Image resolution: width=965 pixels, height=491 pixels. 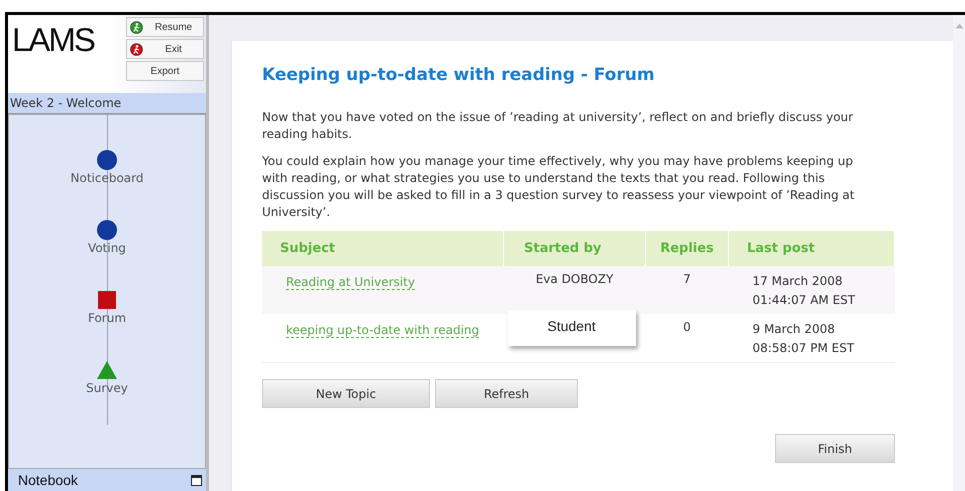 I want to click on instructions-text: Now that you have voted on the issue of ’reading at university’, reflect on and briefly discuss your reading habits., so click(x=558, y=126).